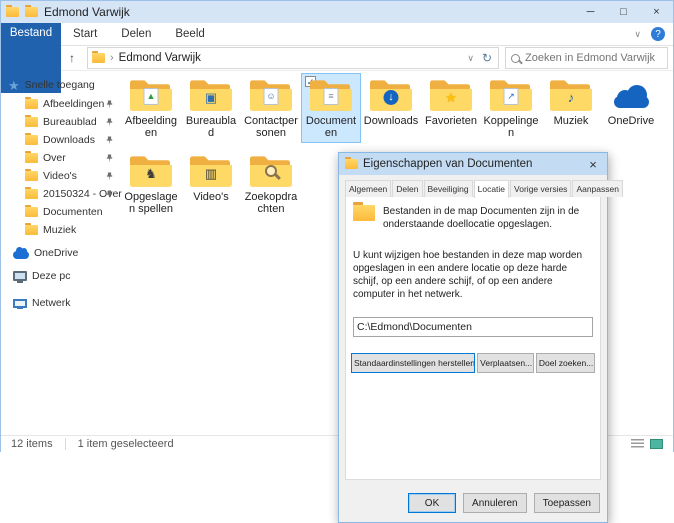 The width and height of the screenshot is (674, 523). I want to click on file-label: Koppelingen, so click(511, 127).